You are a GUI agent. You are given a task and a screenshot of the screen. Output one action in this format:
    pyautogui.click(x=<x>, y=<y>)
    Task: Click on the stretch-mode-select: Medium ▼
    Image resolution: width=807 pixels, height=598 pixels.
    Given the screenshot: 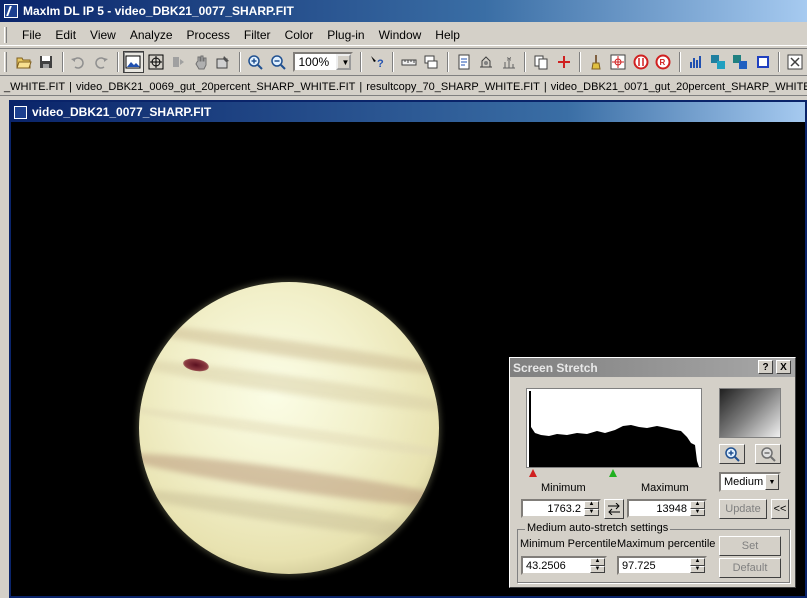 What is the action you would take?
    pyautogui.click(x=750, y=482)
    